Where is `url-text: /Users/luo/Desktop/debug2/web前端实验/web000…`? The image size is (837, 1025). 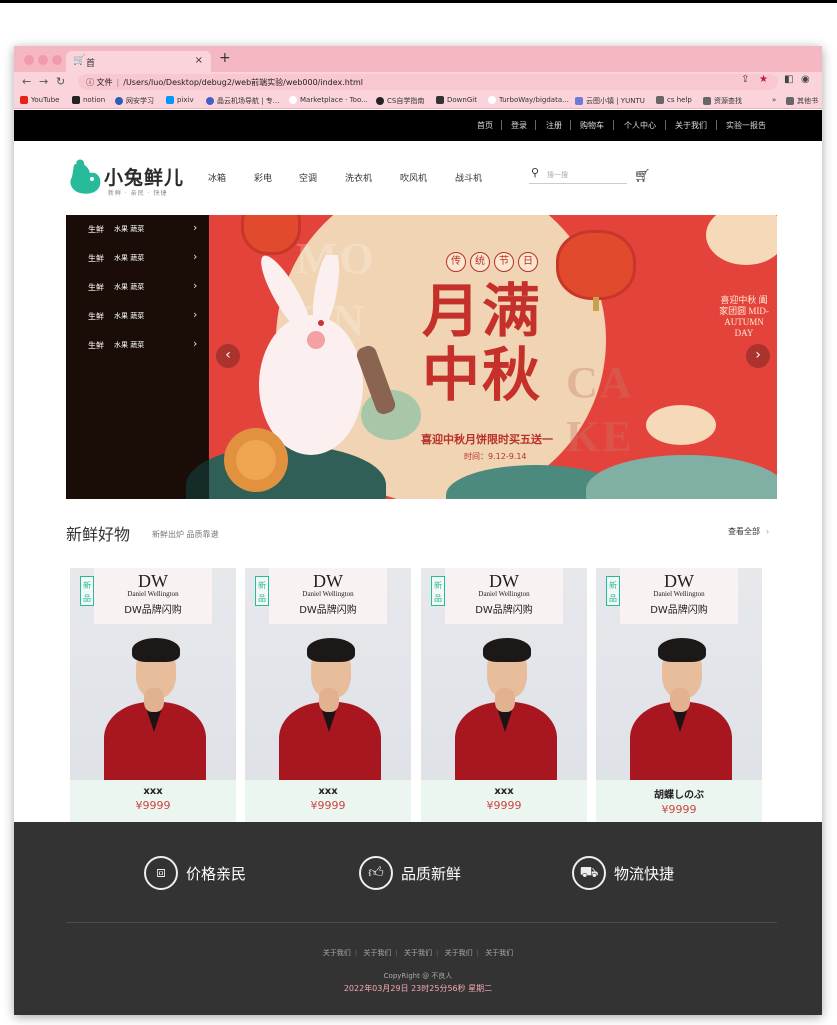 url-text: /Users/luo/Desktop/debug2/web前端实验/web000… is located at coordinates (243, 82).